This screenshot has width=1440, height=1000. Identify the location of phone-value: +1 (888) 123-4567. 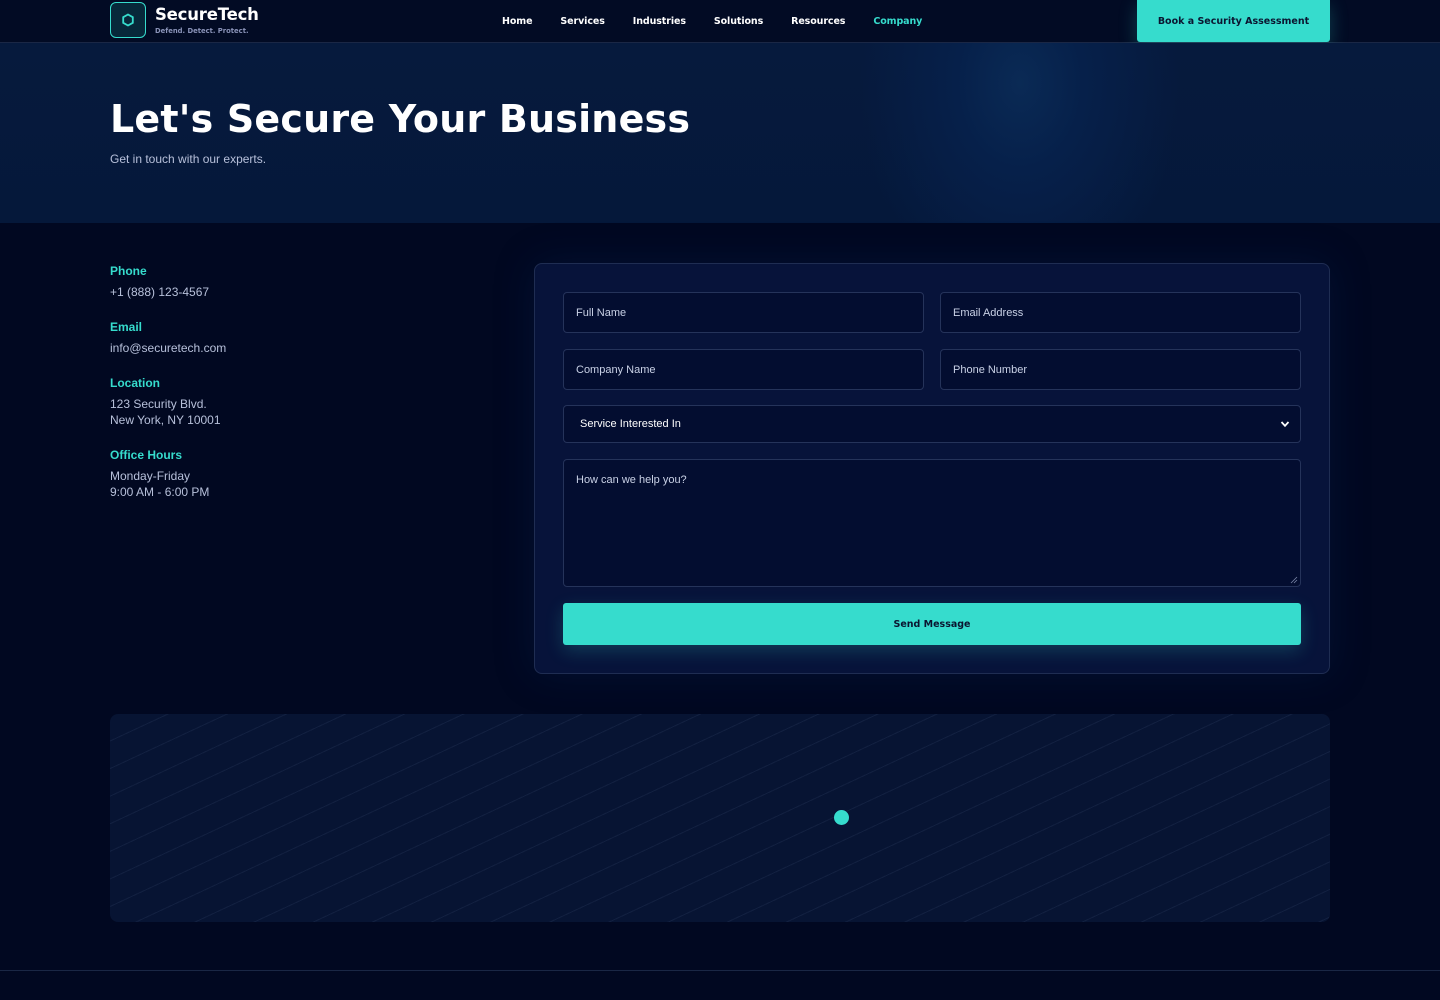
(290, 292).